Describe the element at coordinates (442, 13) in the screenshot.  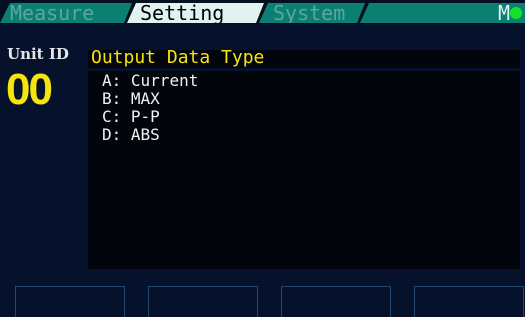
I see `tab-m: M` at that location.